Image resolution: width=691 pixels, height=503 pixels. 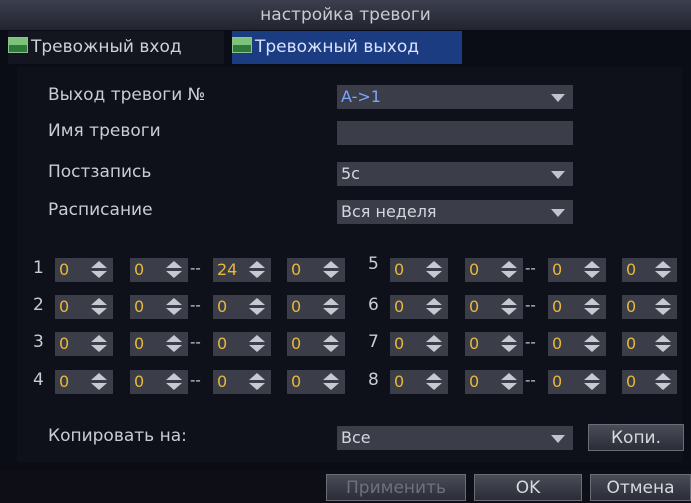 What do you see at coordinates (116, 47) in the screenshot?
I see `tab-alarm-input: Тревожный вход` at bounding box center [116, 47].